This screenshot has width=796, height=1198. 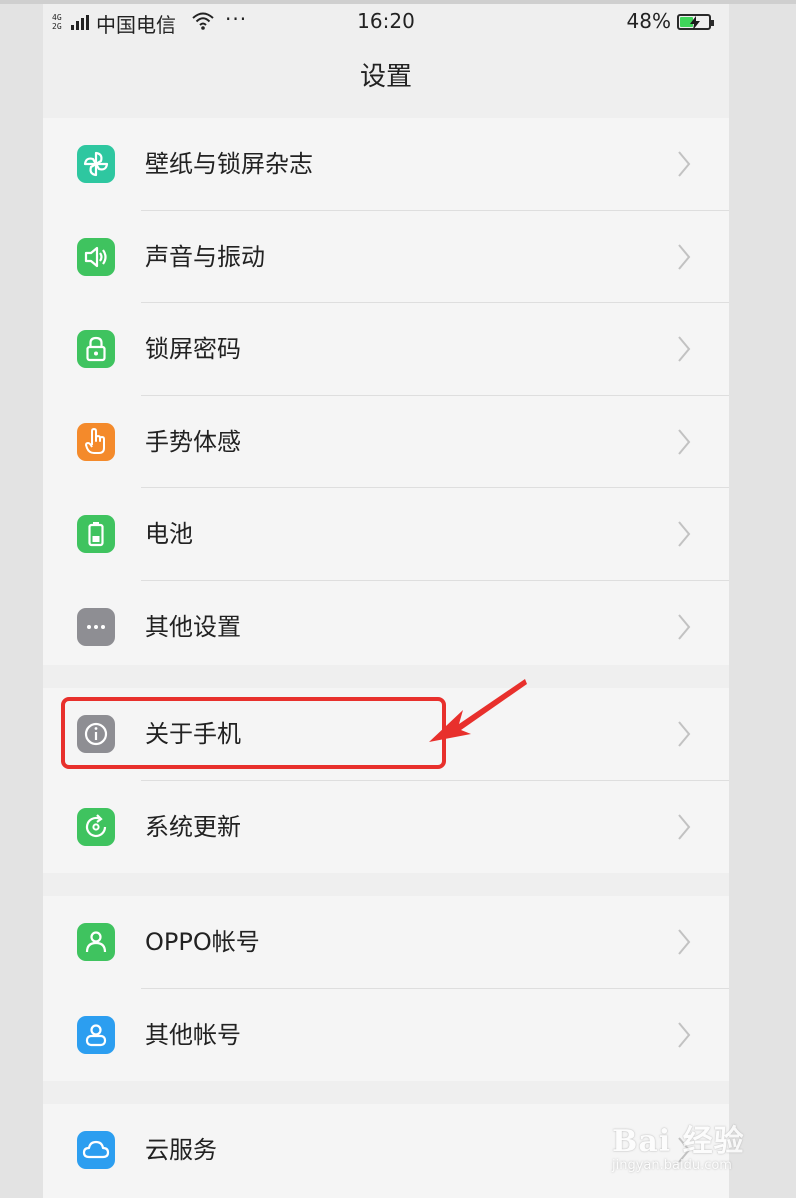 I want to click on settings-item-label: 云服务, so click(x=181, y=1150).